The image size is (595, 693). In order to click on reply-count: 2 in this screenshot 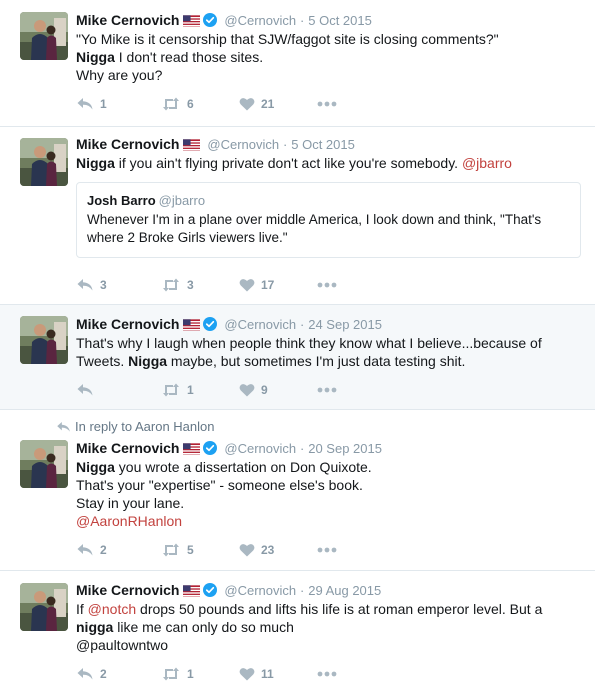, I will do `click(103, 674)`.